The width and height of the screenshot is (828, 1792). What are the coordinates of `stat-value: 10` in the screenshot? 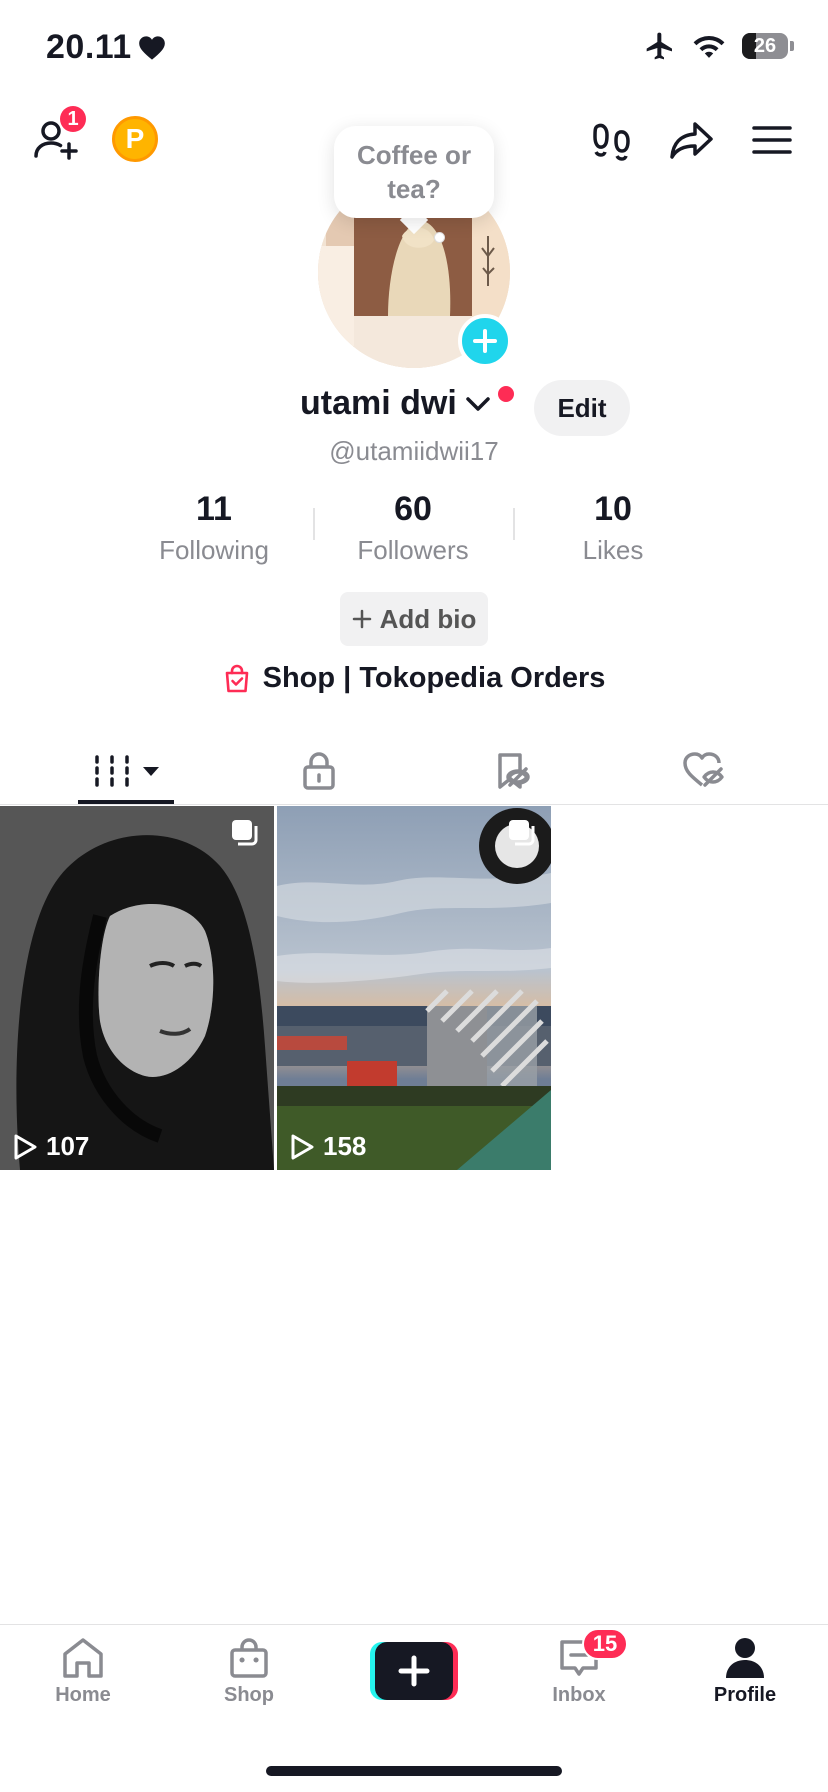 It's located at (613, 509).